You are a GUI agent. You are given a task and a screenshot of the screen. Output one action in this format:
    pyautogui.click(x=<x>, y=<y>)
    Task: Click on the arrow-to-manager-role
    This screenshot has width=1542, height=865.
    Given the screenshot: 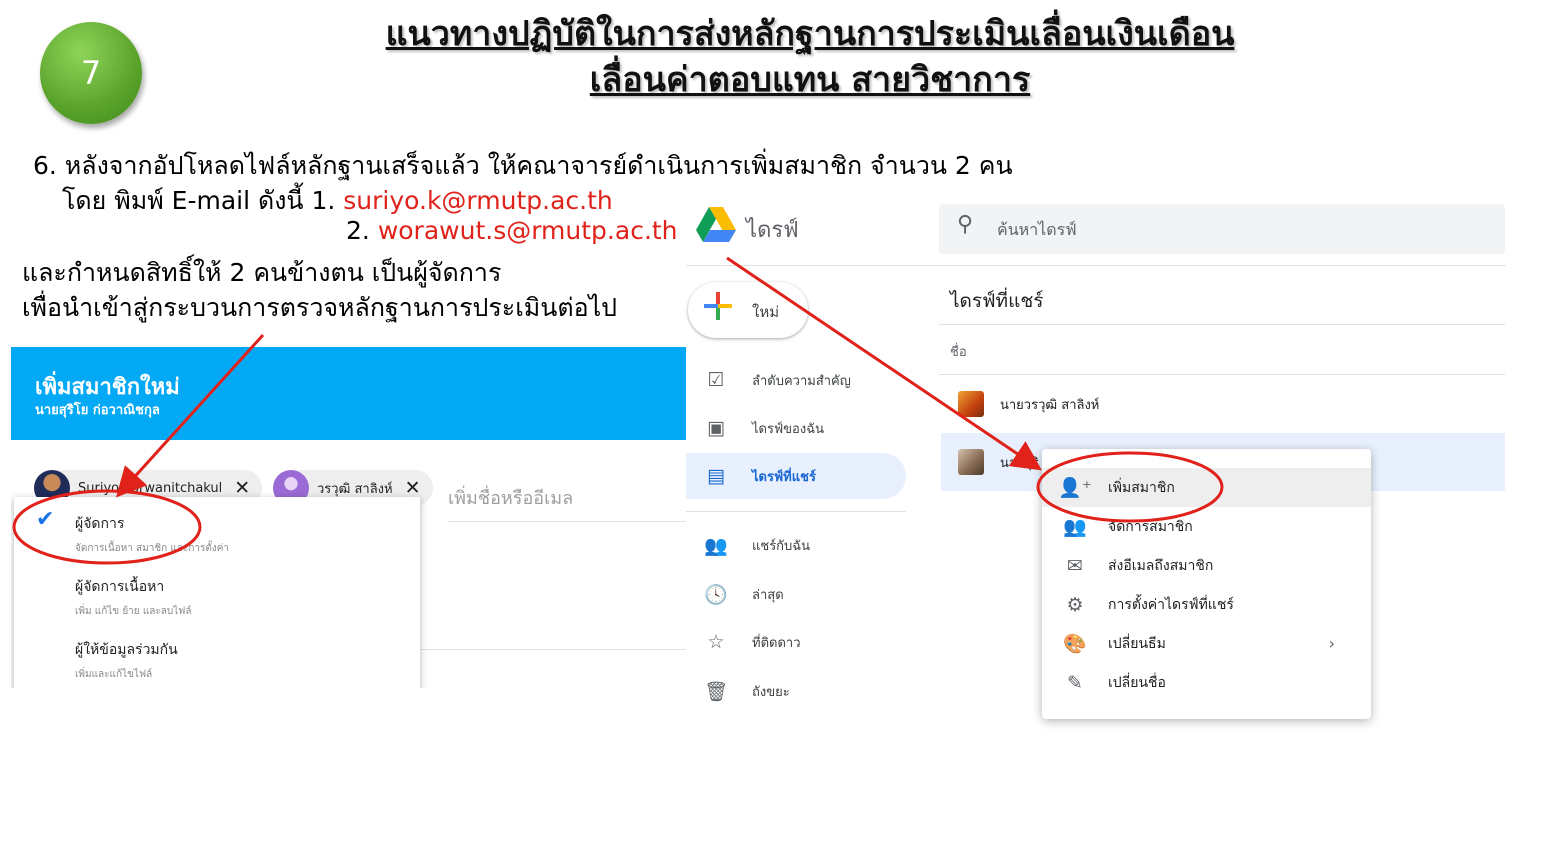 What is the action you would take?
    pyautogui.click(x=190, y=415)
    